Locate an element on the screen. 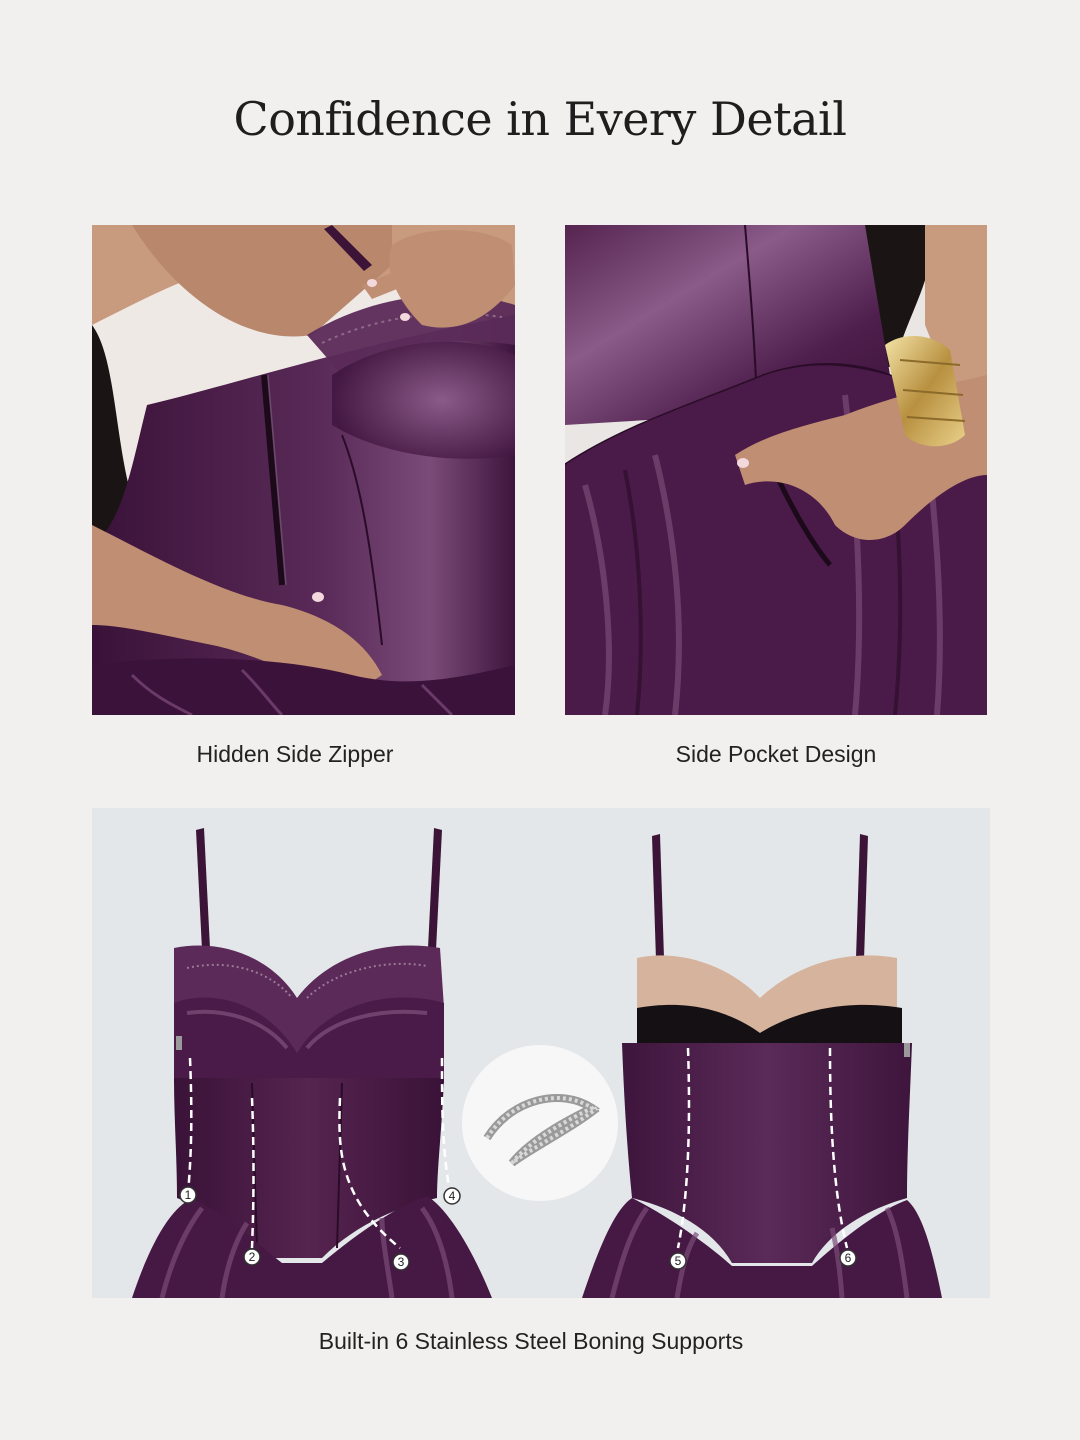  boning-marker-3-label: 3 is located at coordinates (401, 1262).